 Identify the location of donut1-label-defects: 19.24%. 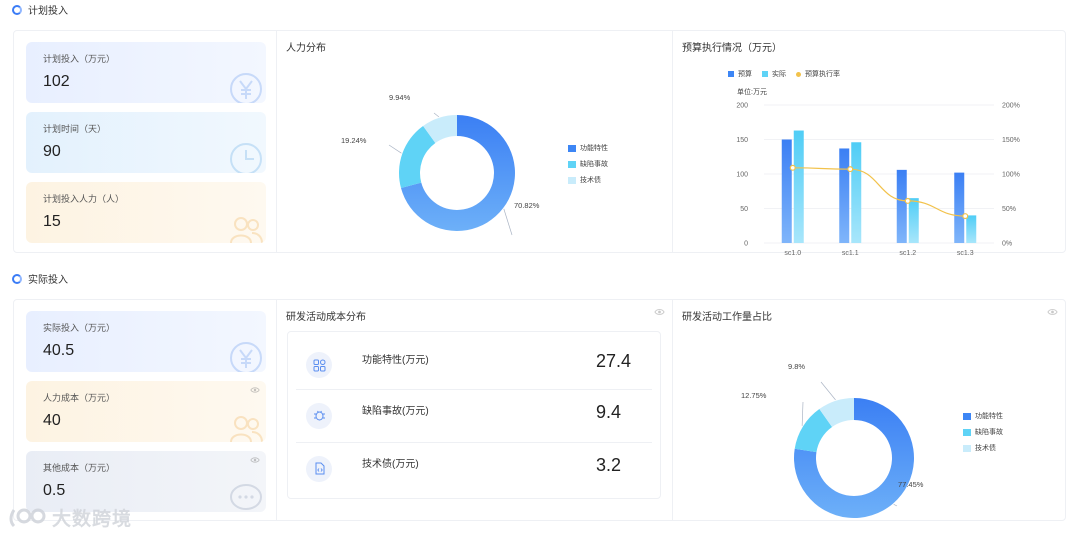
(354, 140).